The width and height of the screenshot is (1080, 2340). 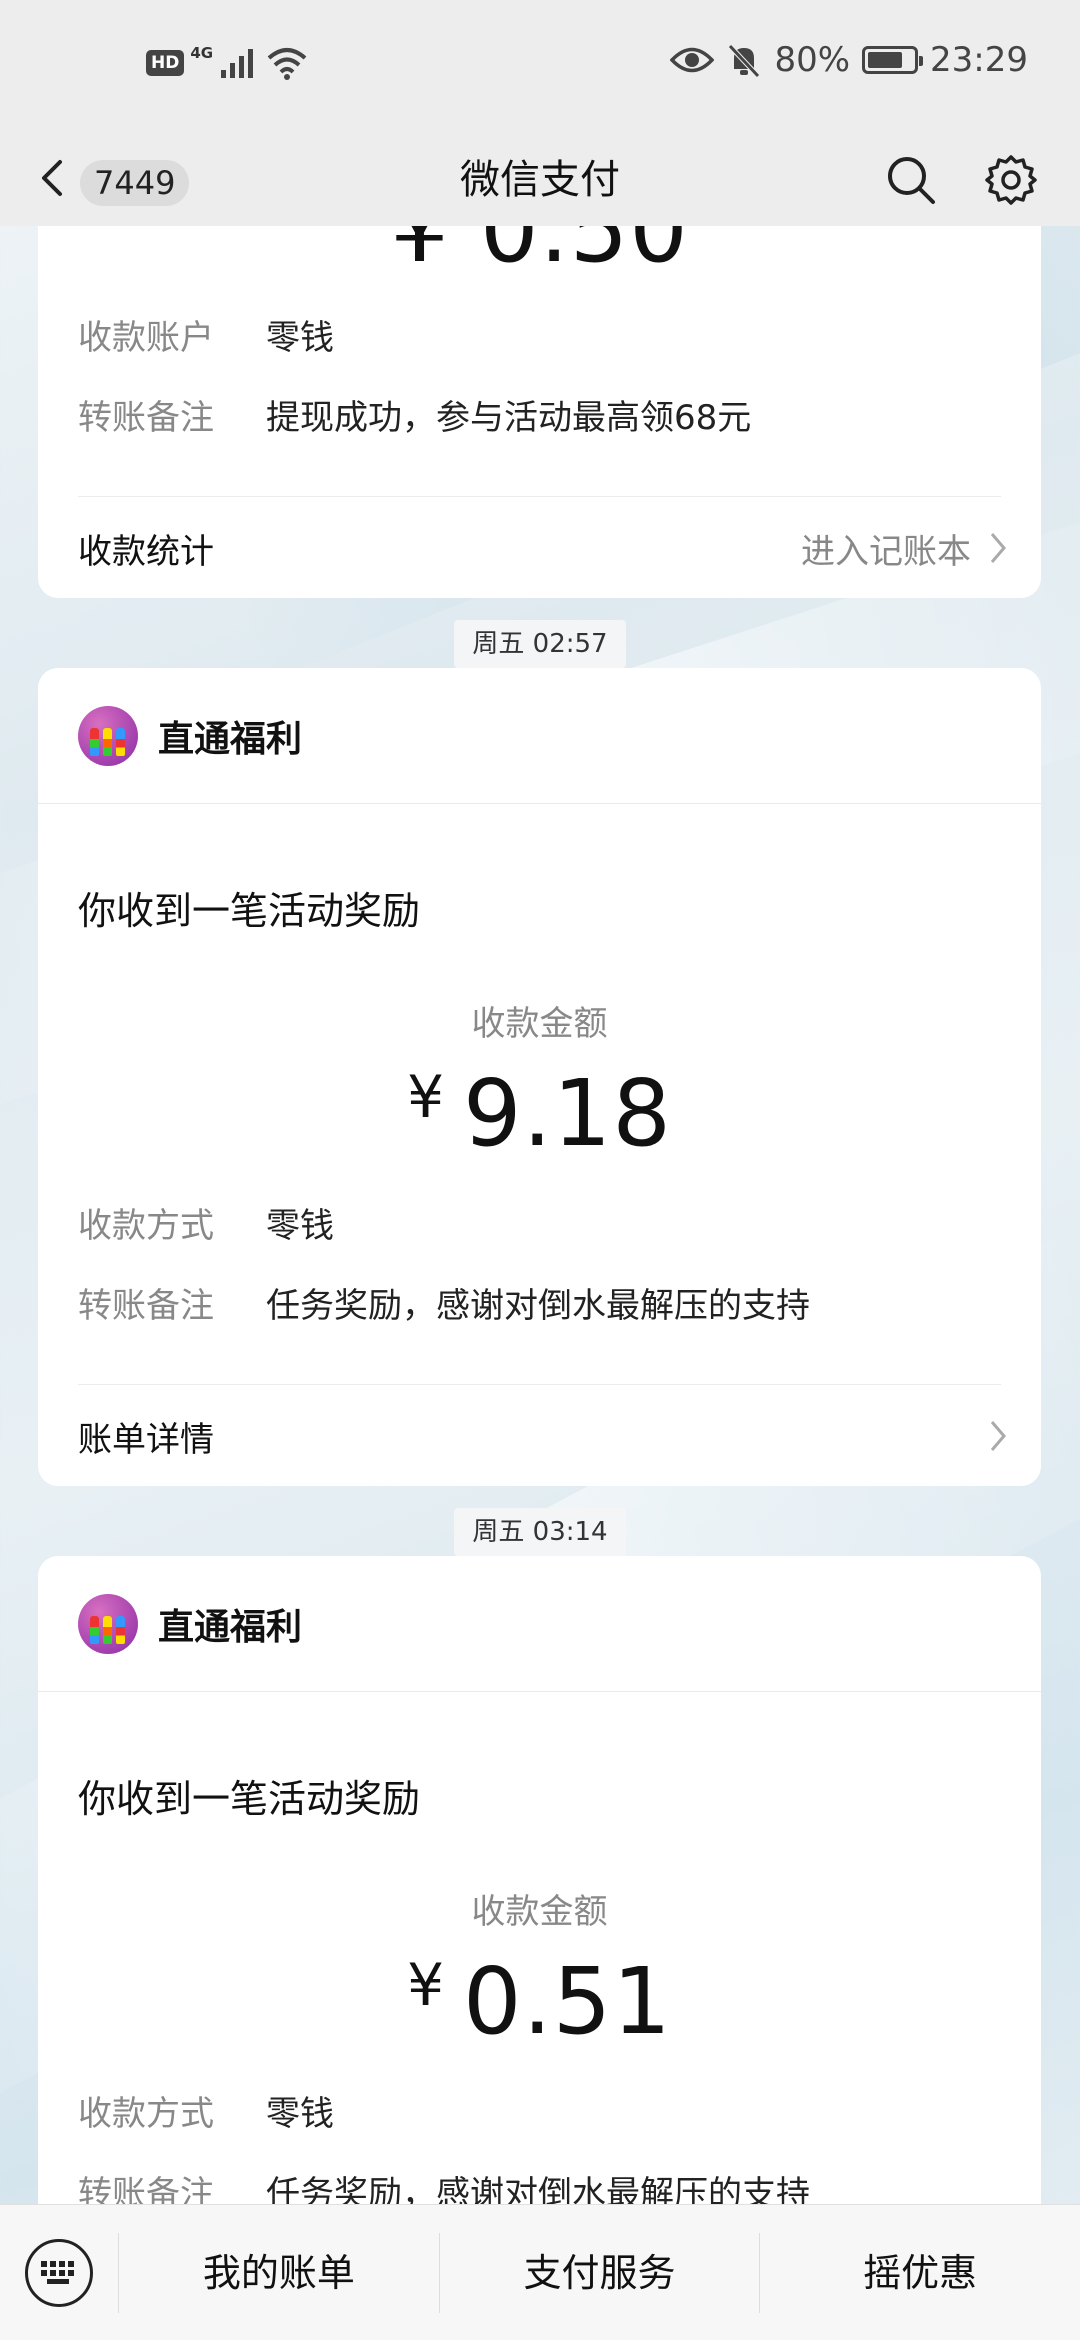 I want to click on bill-details-label: 账单详情, so click(x=146, y=1439).